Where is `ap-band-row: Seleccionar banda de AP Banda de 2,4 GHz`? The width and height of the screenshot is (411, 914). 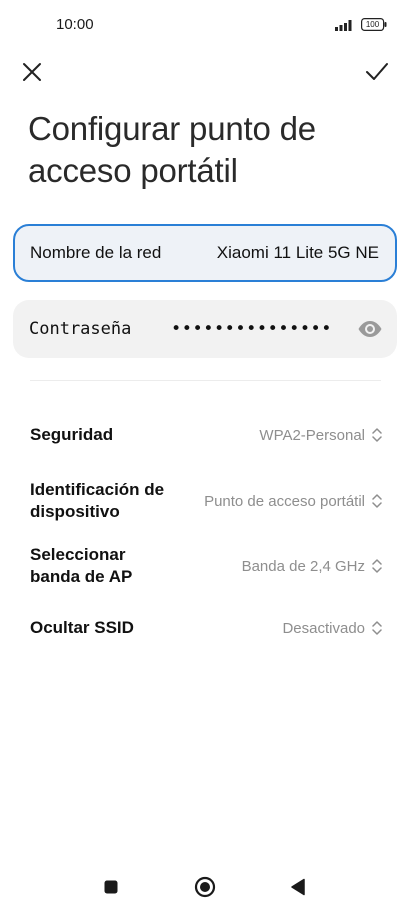 ap-band-row: Seleccionar banda de AP Banda de 2,4 GHz is located at coordinates (206, 566).